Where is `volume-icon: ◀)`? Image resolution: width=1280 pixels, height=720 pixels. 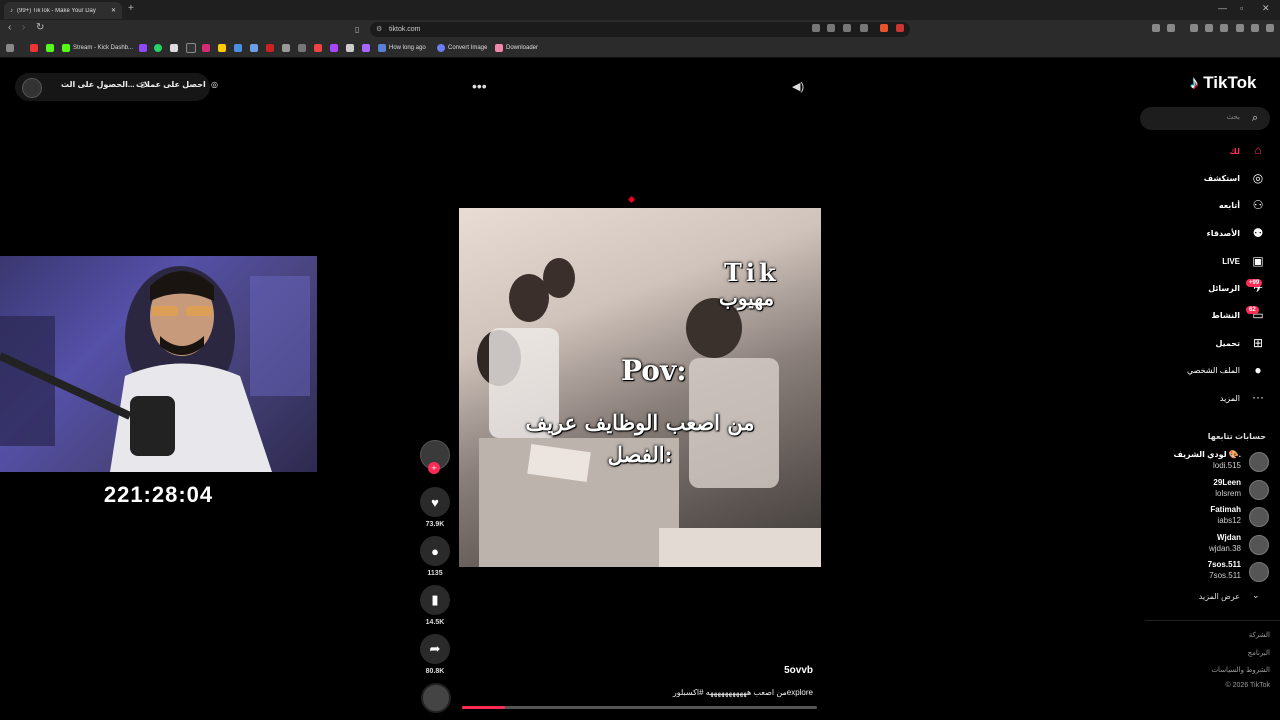
volume-icon: ◀) is located at coordinates (798, 86).